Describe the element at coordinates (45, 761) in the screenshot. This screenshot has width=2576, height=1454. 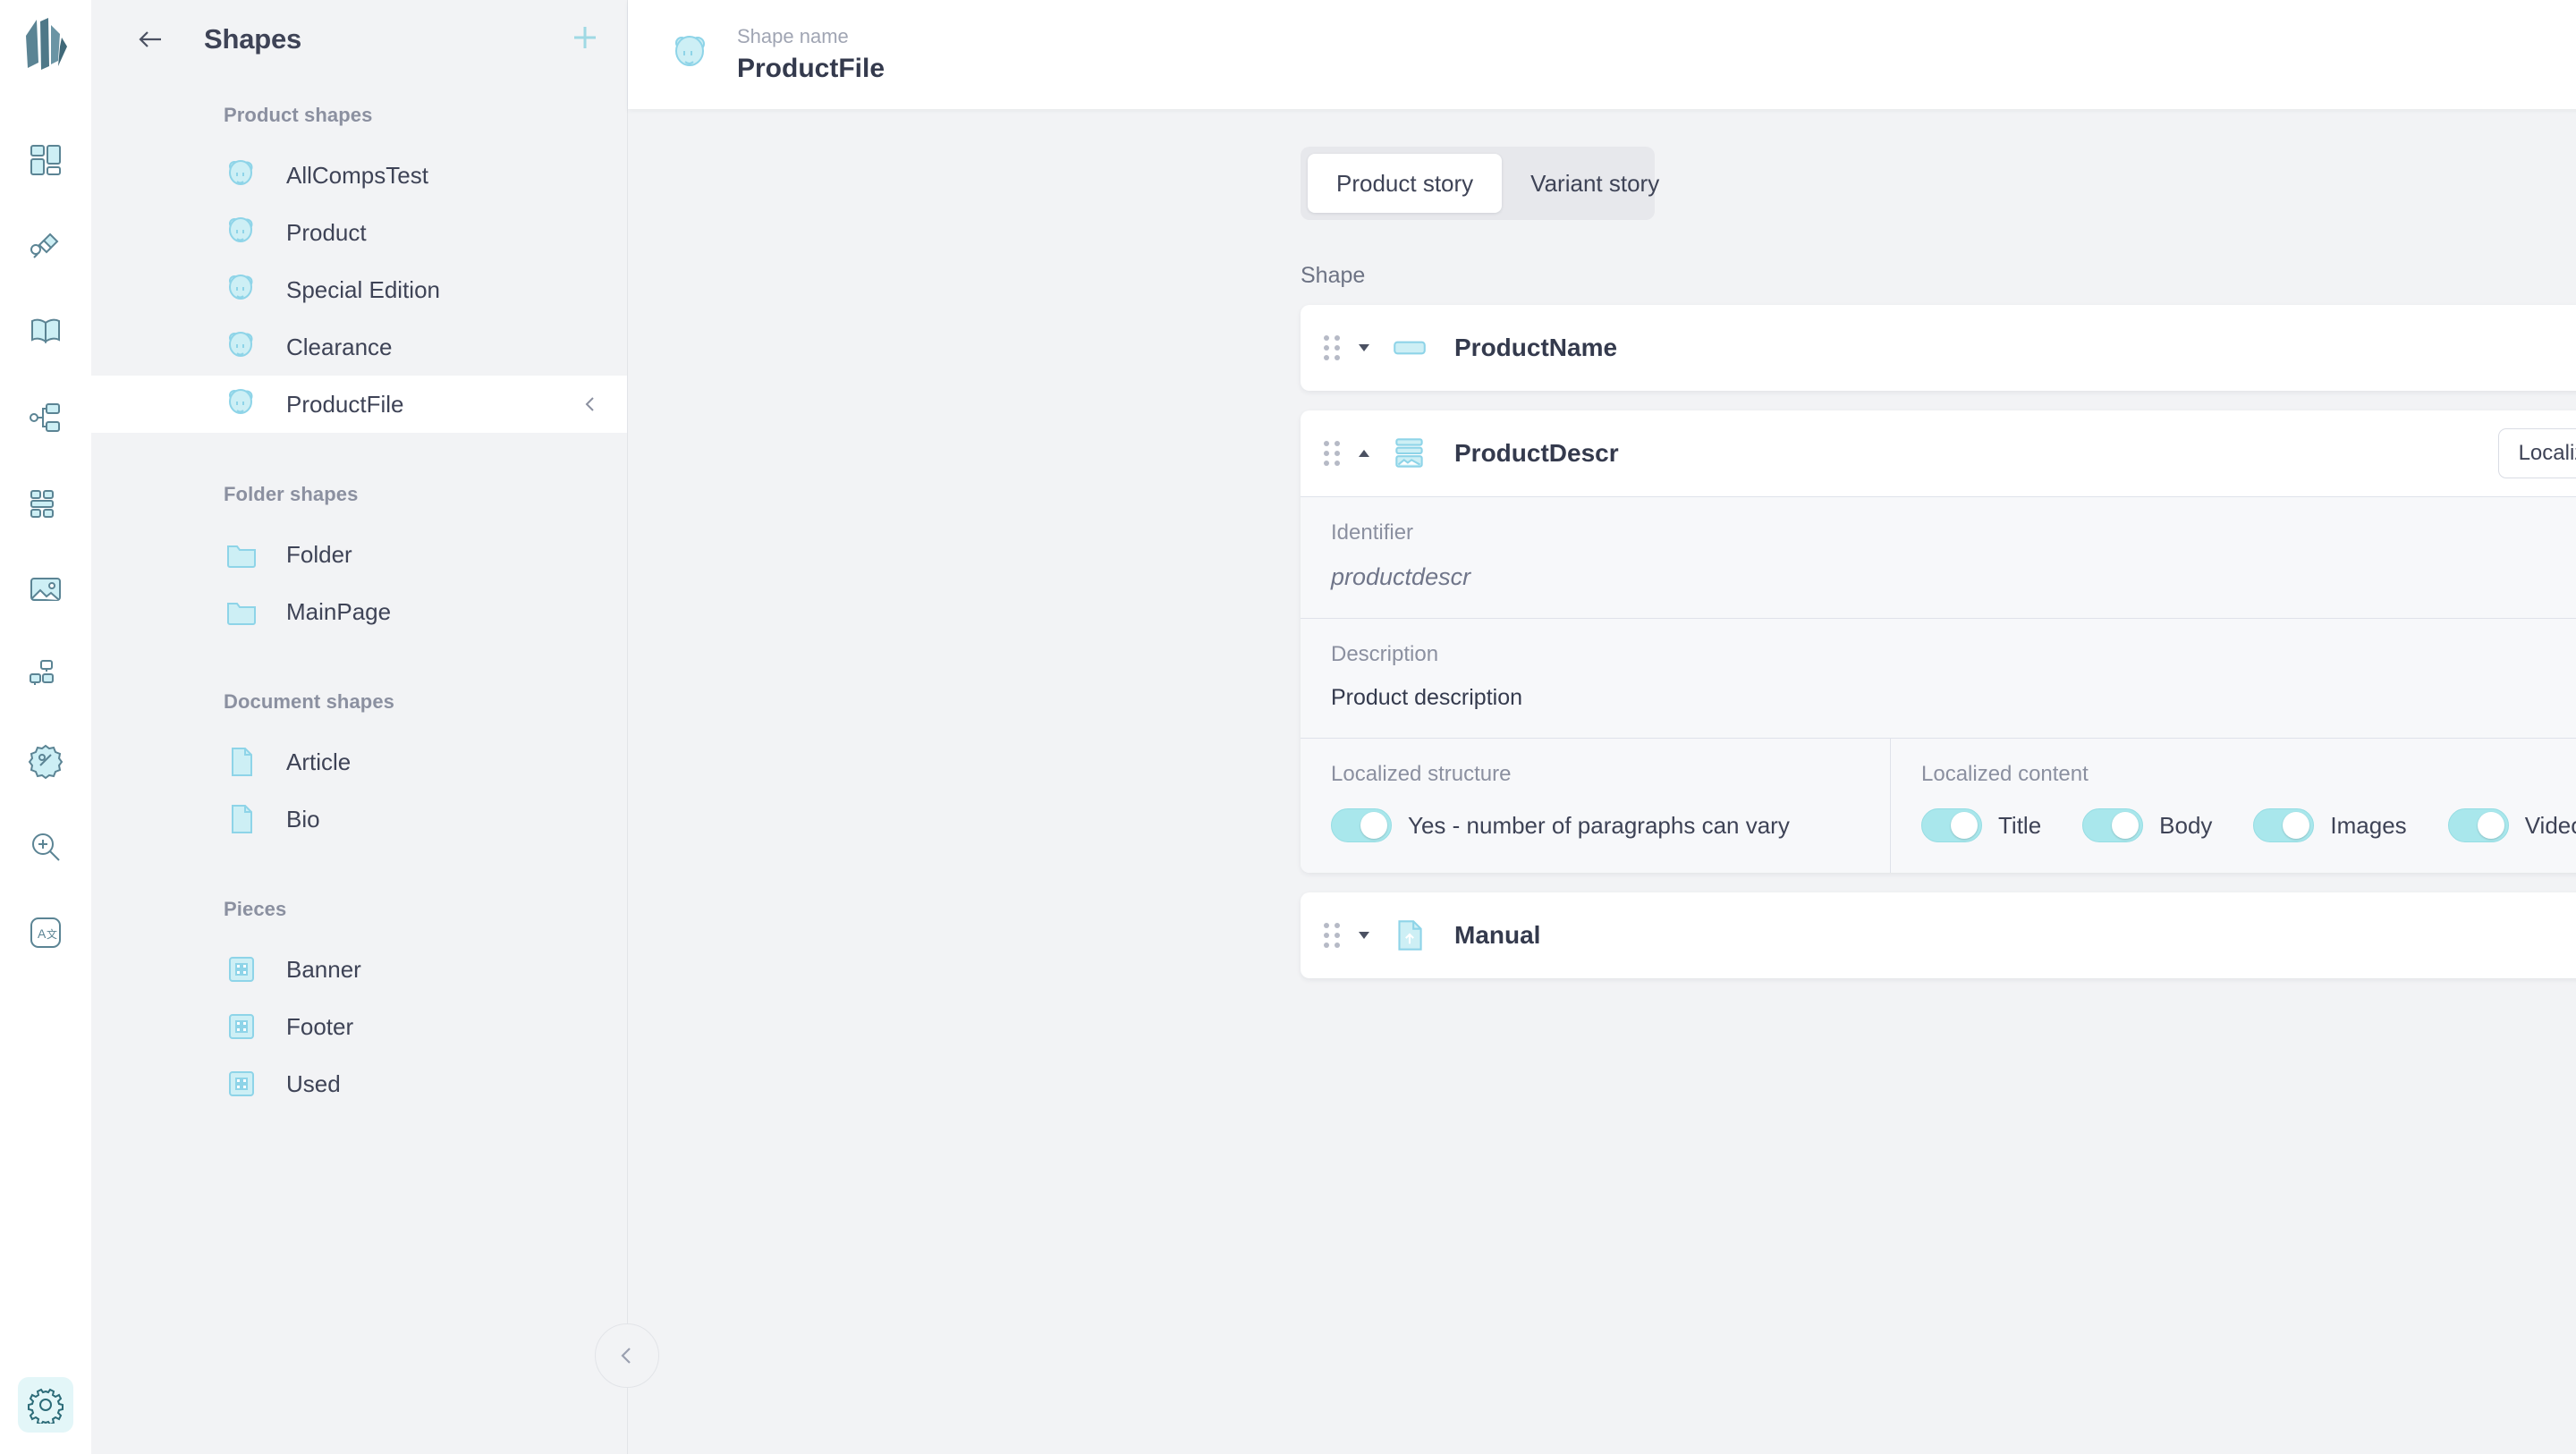
I see `sidebar-item-discounts` at that location.